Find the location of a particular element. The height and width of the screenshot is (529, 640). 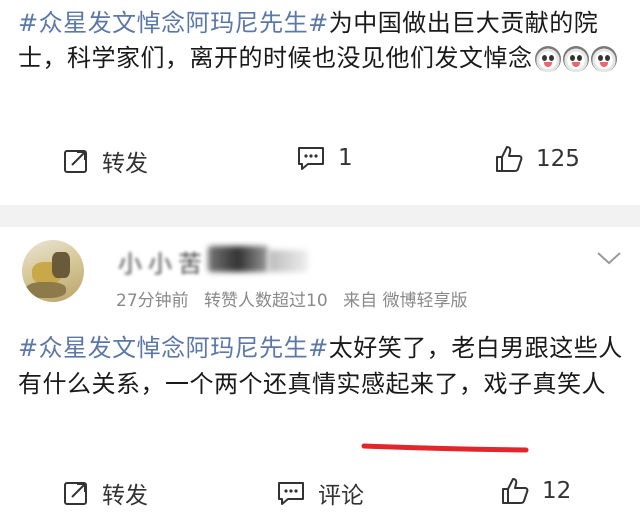

emoji-group is located at coordinates (575, 59).